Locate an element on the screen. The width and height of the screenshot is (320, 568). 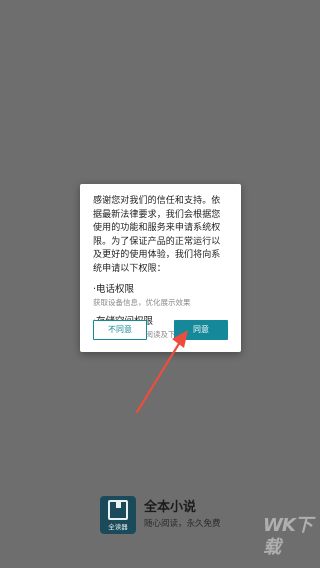
app-logo-icon: 全读器 is located at coordinates (118, 515).